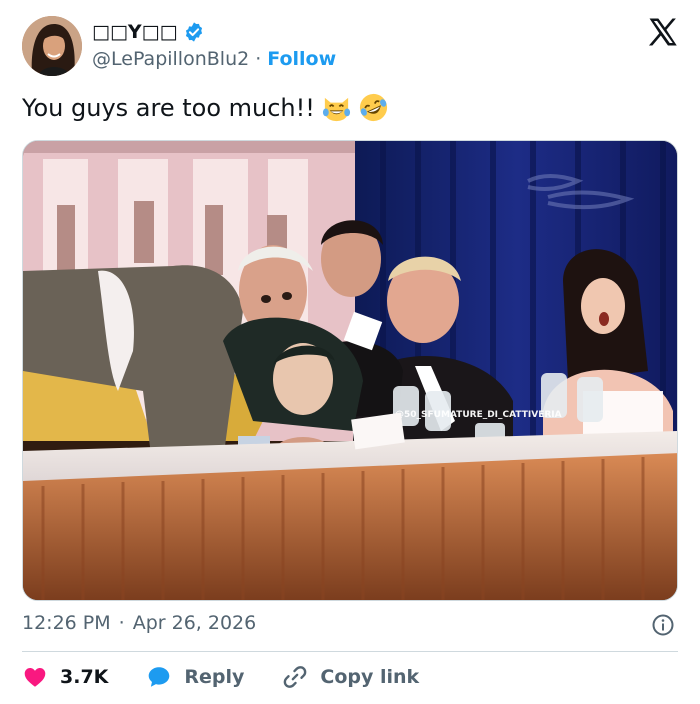 The width and height of the screenshot is (700, 704). Describe the element at coordinates (170, 59) in the screenshot. I see `author-handle: @LePapillonBlu2` at that location.